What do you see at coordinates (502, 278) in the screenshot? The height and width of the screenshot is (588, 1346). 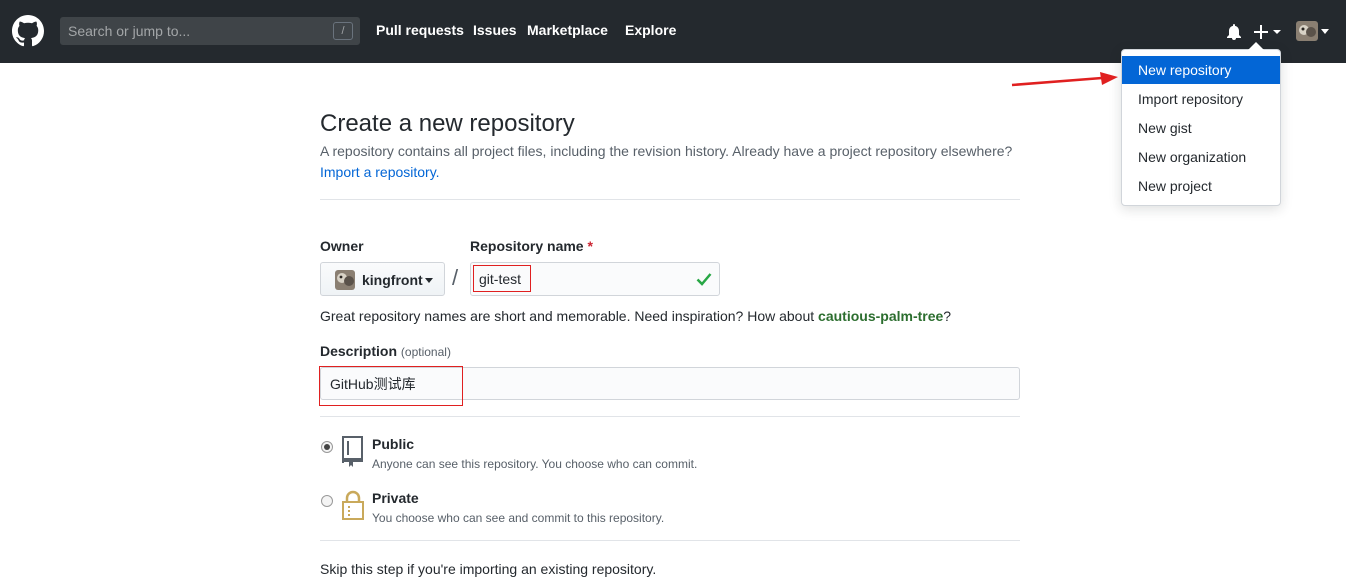 I see `annotation-box-repo-name` at bounding box center [502, 278].